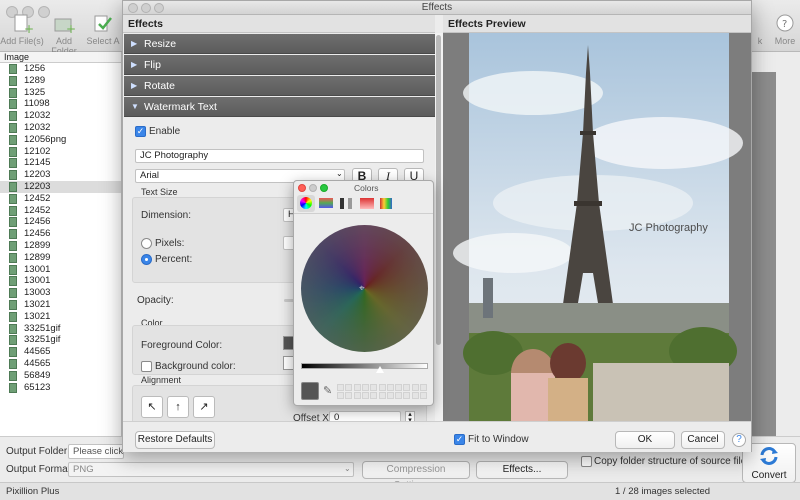 The height and width of the screenshot is (500, 800). What do you see at coordinates (60, 69) in the screenshot?
I see `file-list-row: 1256` at bounding box center [60, 69].